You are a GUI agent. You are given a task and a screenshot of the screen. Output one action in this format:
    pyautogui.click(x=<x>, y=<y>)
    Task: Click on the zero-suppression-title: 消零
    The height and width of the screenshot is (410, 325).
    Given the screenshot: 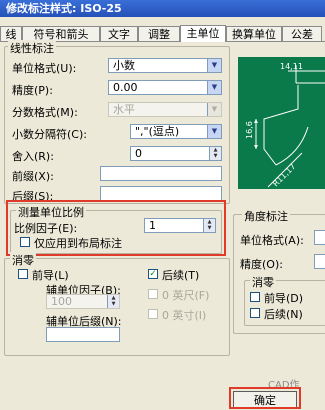 What is the action you would take?
    pyautogui.click(x=23, y=260)
    